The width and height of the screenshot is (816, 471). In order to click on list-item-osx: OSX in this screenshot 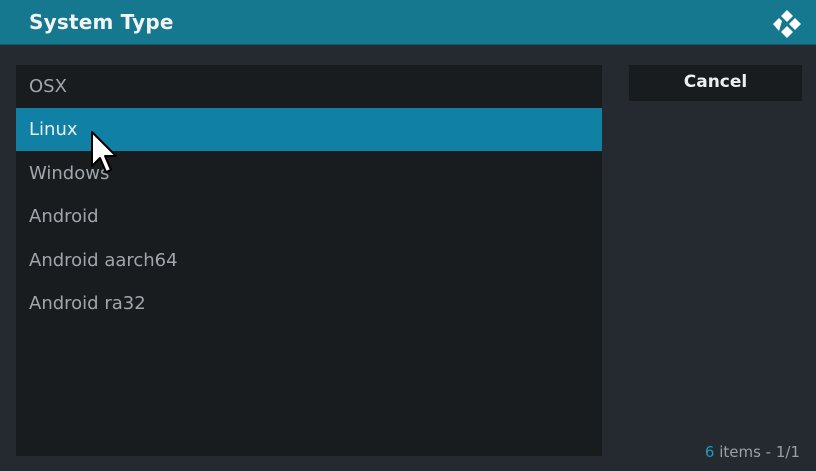, I will do `click(309, 86)`.